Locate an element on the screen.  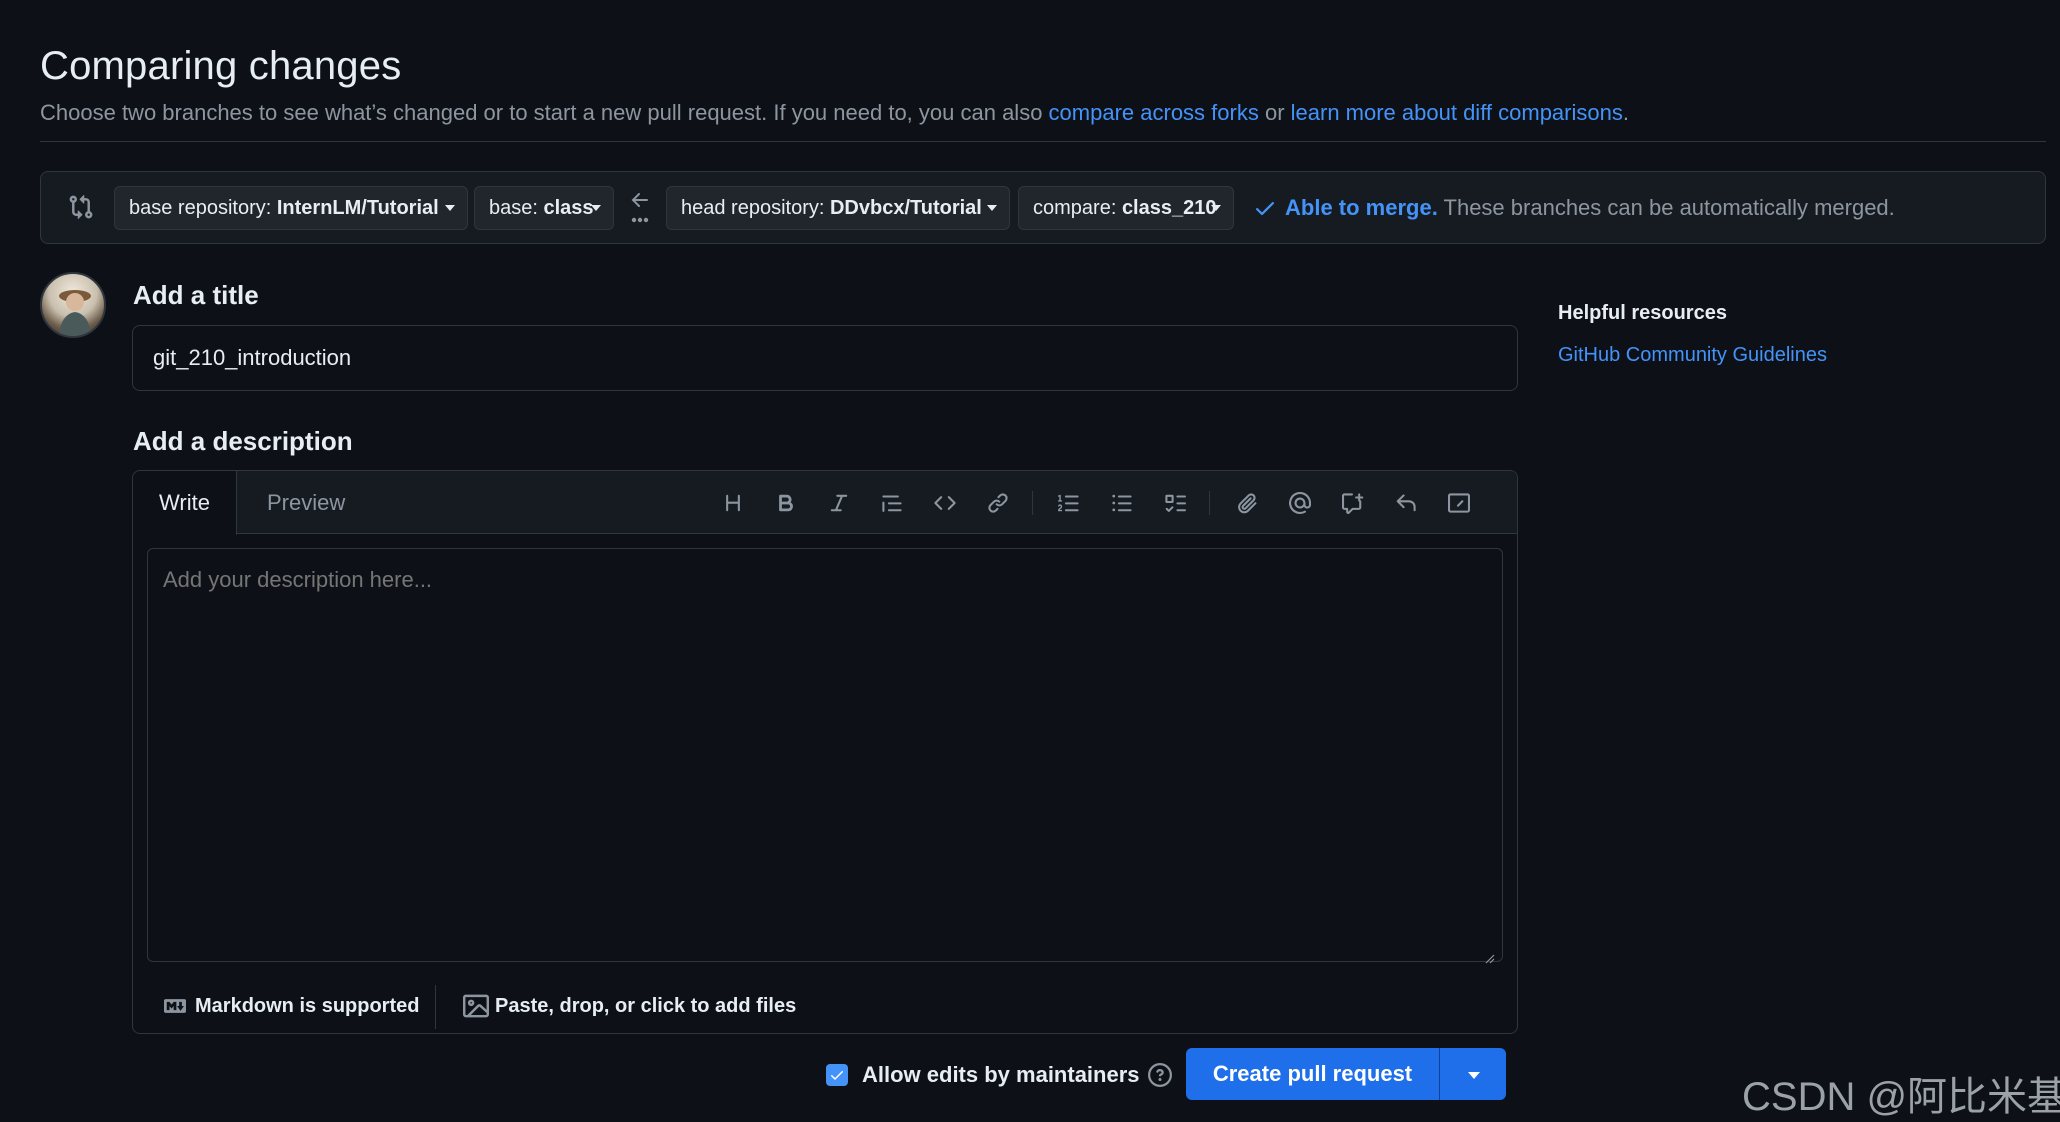
base-repository-value: InternLM/Tutorial is located at coordinates (357, 208).